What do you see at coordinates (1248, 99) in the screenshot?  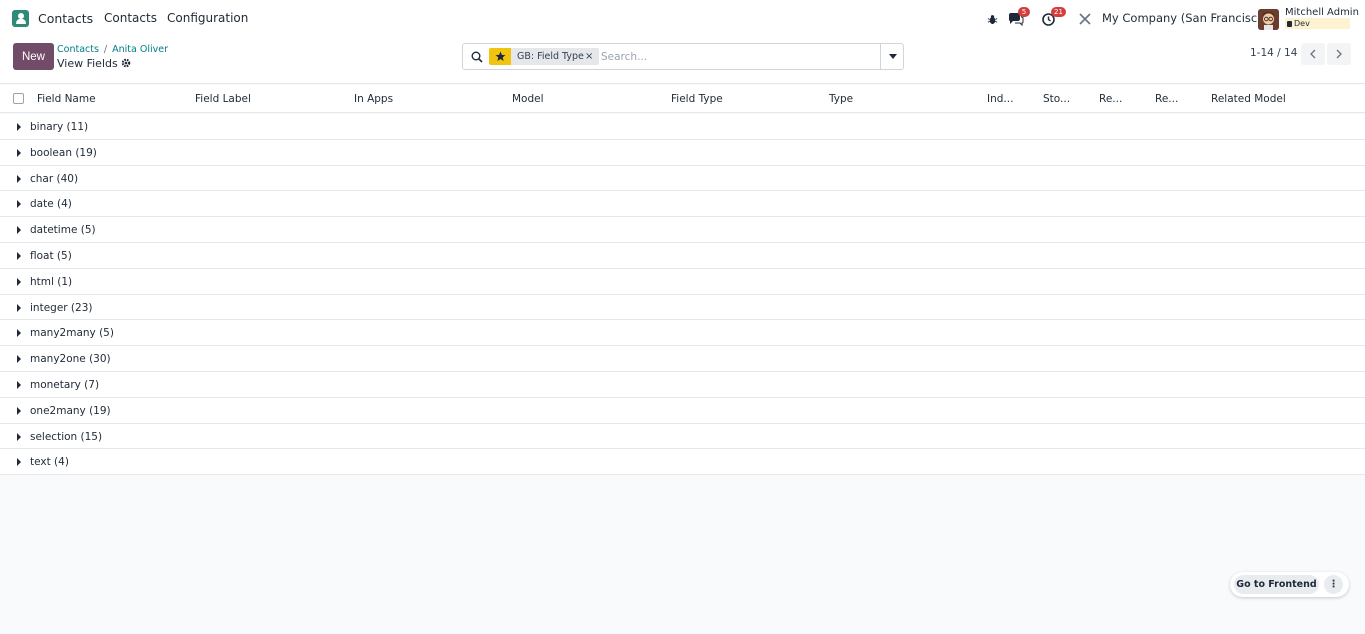 I see `column-related-model: Related Model` at bounding box center [1248, 99].